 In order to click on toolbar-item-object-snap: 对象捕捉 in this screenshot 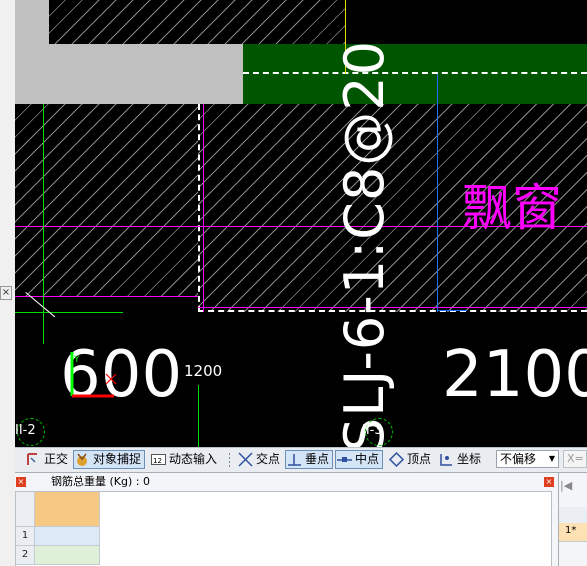, I will do `click(109, 459)`.